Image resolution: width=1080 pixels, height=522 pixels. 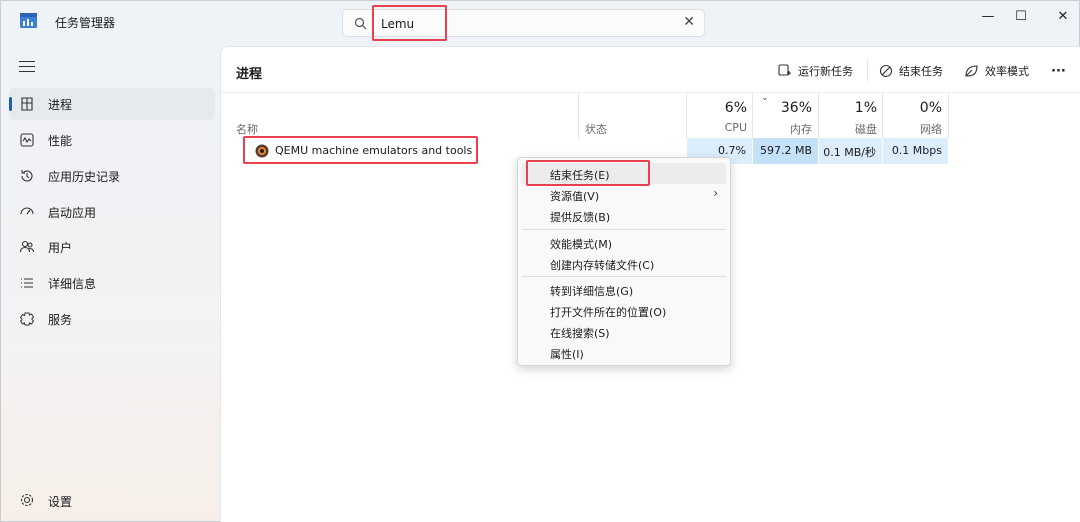 I want to click on search-input, so click(x=511, y=24).